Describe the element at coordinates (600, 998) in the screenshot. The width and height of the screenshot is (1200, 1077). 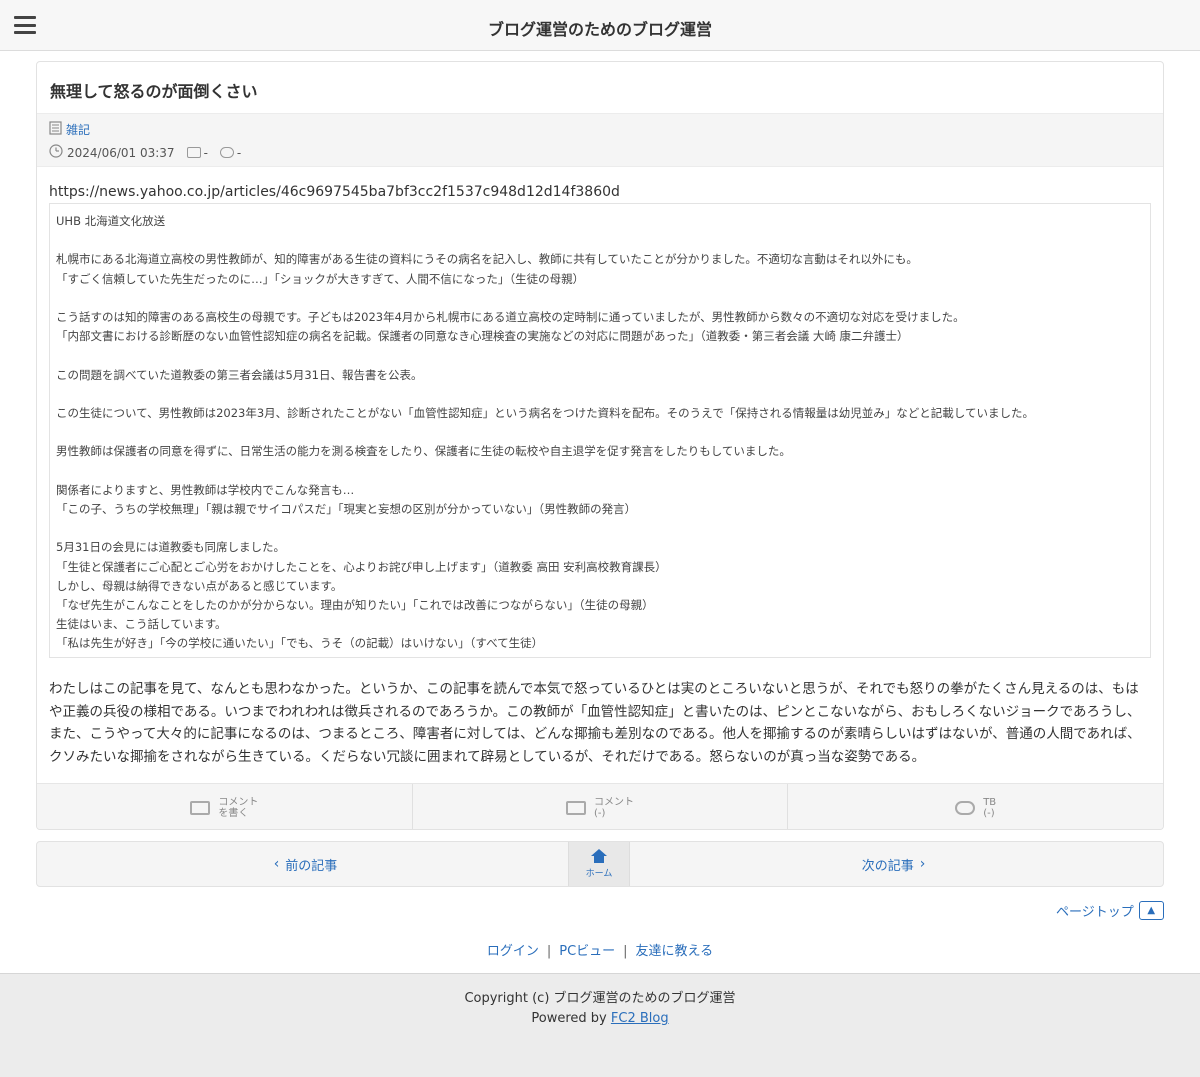
I see `copyright: Copyright (c) ブログ運営のためのブログ運営` at that location.